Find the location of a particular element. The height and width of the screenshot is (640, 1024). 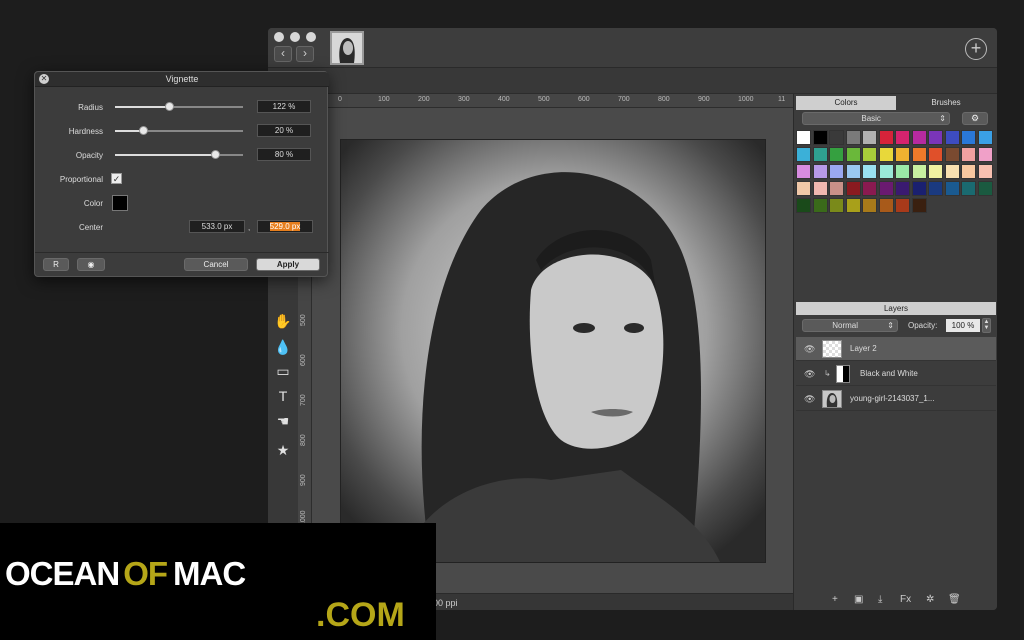

back-button: ‹ is located at coordinates (283, 54).